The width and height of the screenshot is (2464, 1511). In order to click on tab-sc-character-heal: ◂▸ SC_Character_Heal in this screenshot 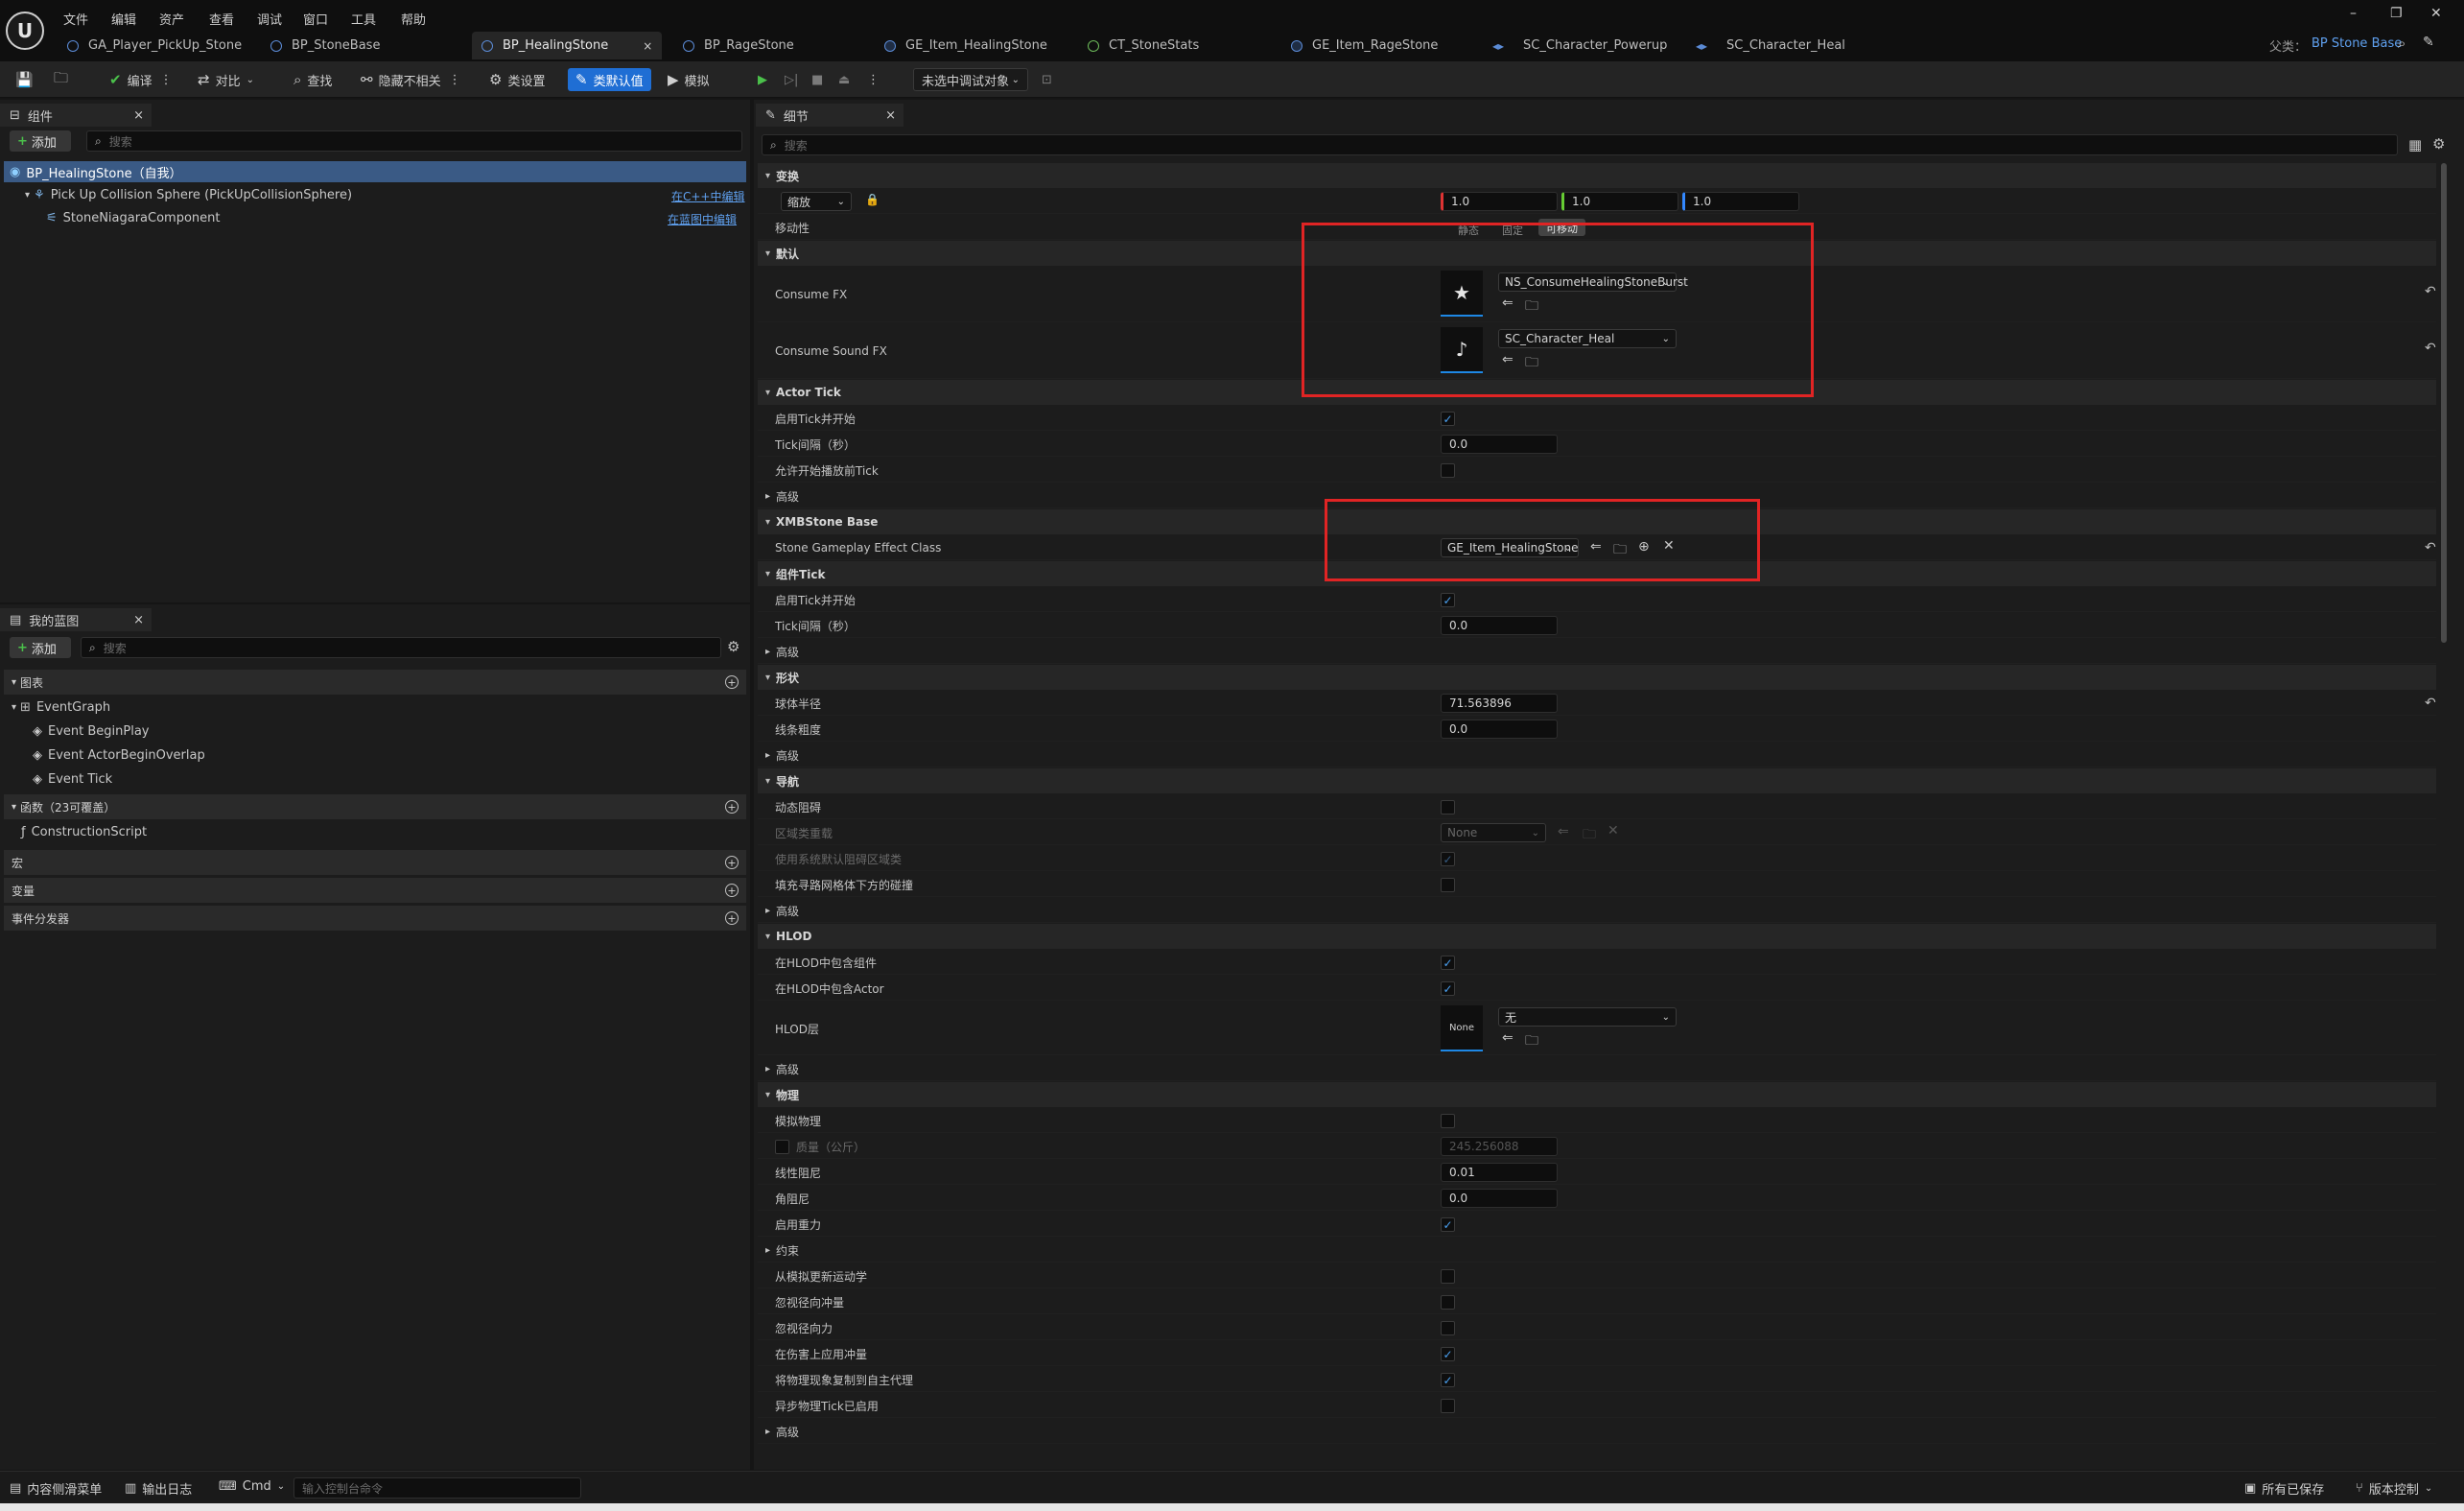, I will do `click(1771, 45)`.